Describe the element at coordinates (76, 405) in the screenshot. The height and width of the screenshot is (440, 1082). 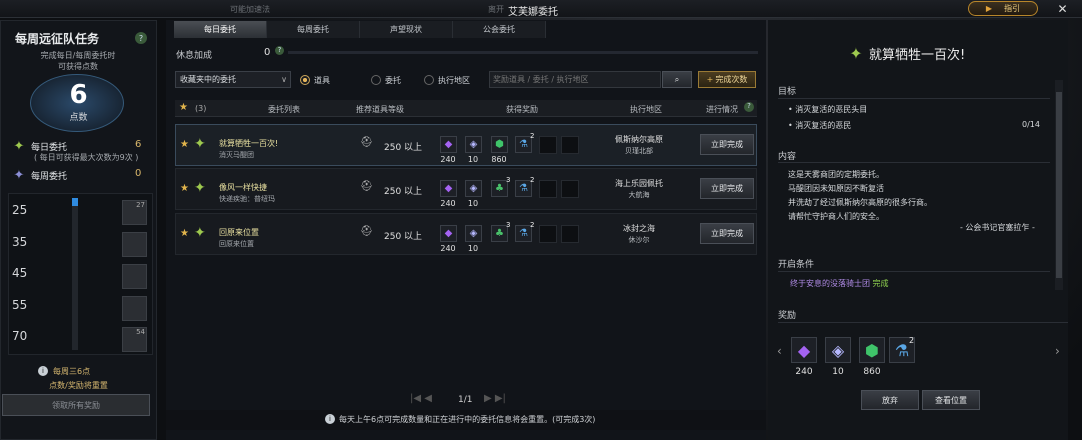
I see `claim-all-button: 领取所有奖励` at that location.